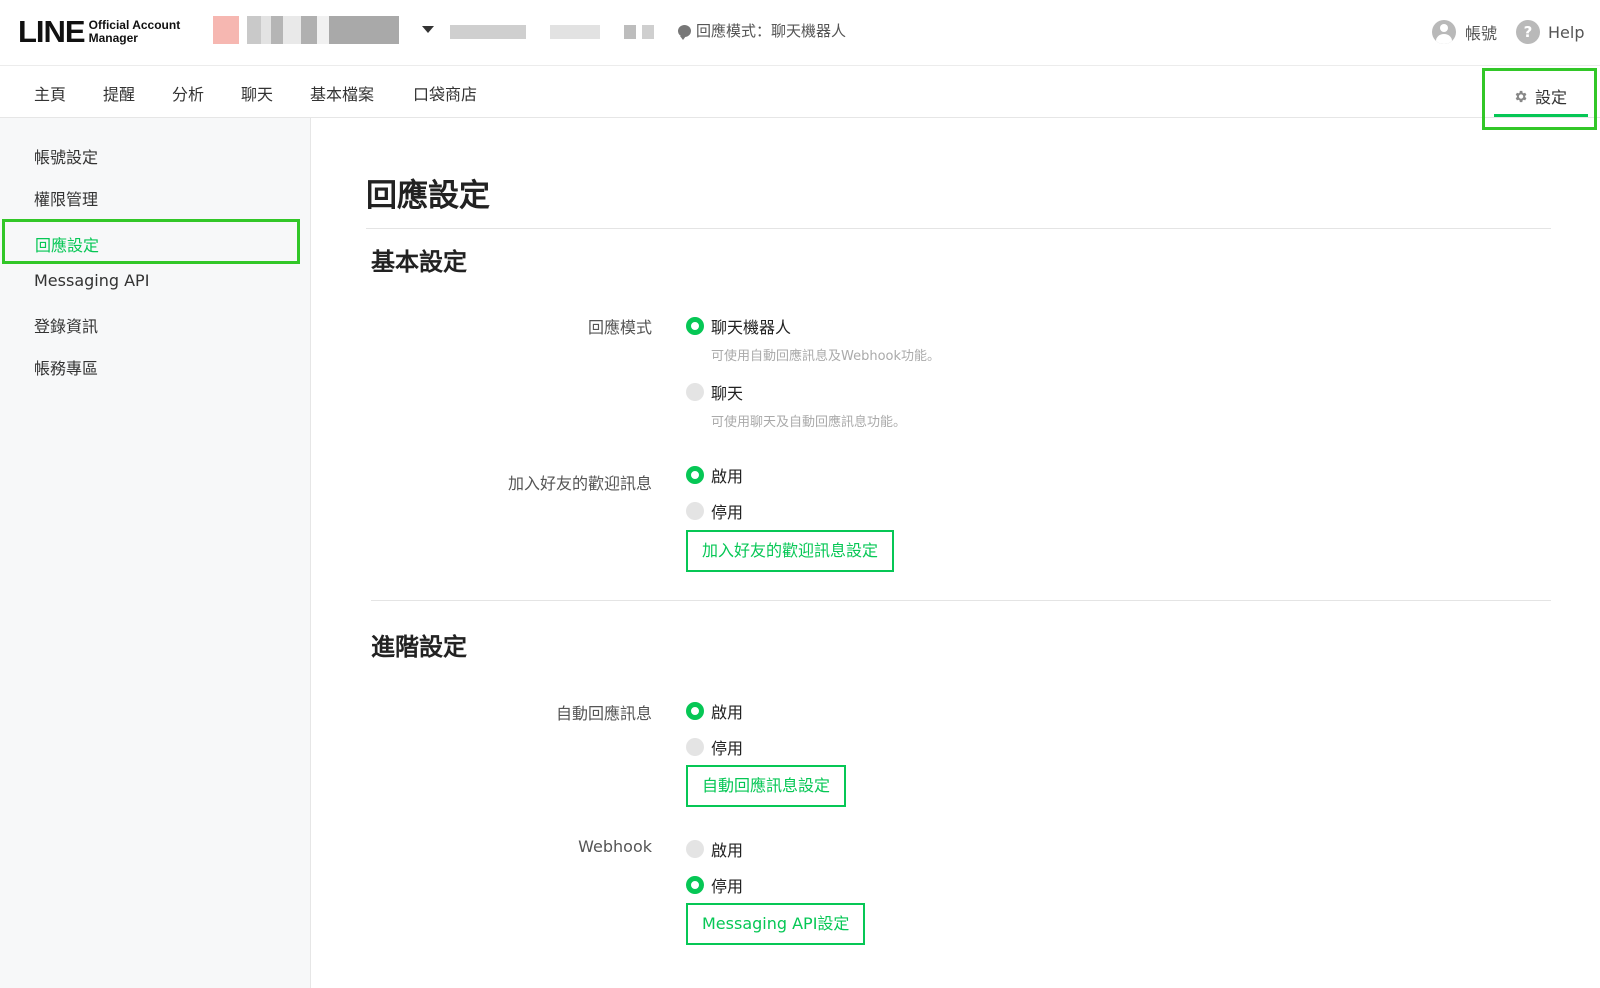 The width and height of the screenshot is (1600, 988). I want to click on webhook-option-off: 停用, so click(714, 885).